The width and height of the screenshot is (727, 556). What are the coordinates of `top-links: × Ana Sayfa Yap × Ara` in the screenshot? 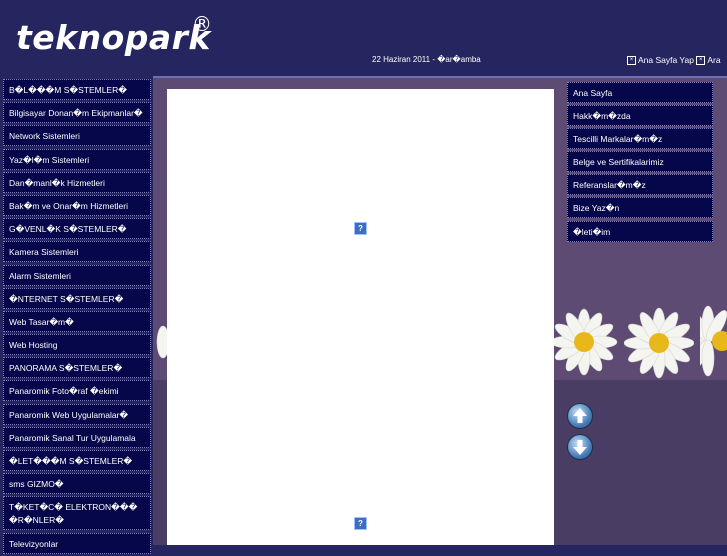 It's located at (674, 60).